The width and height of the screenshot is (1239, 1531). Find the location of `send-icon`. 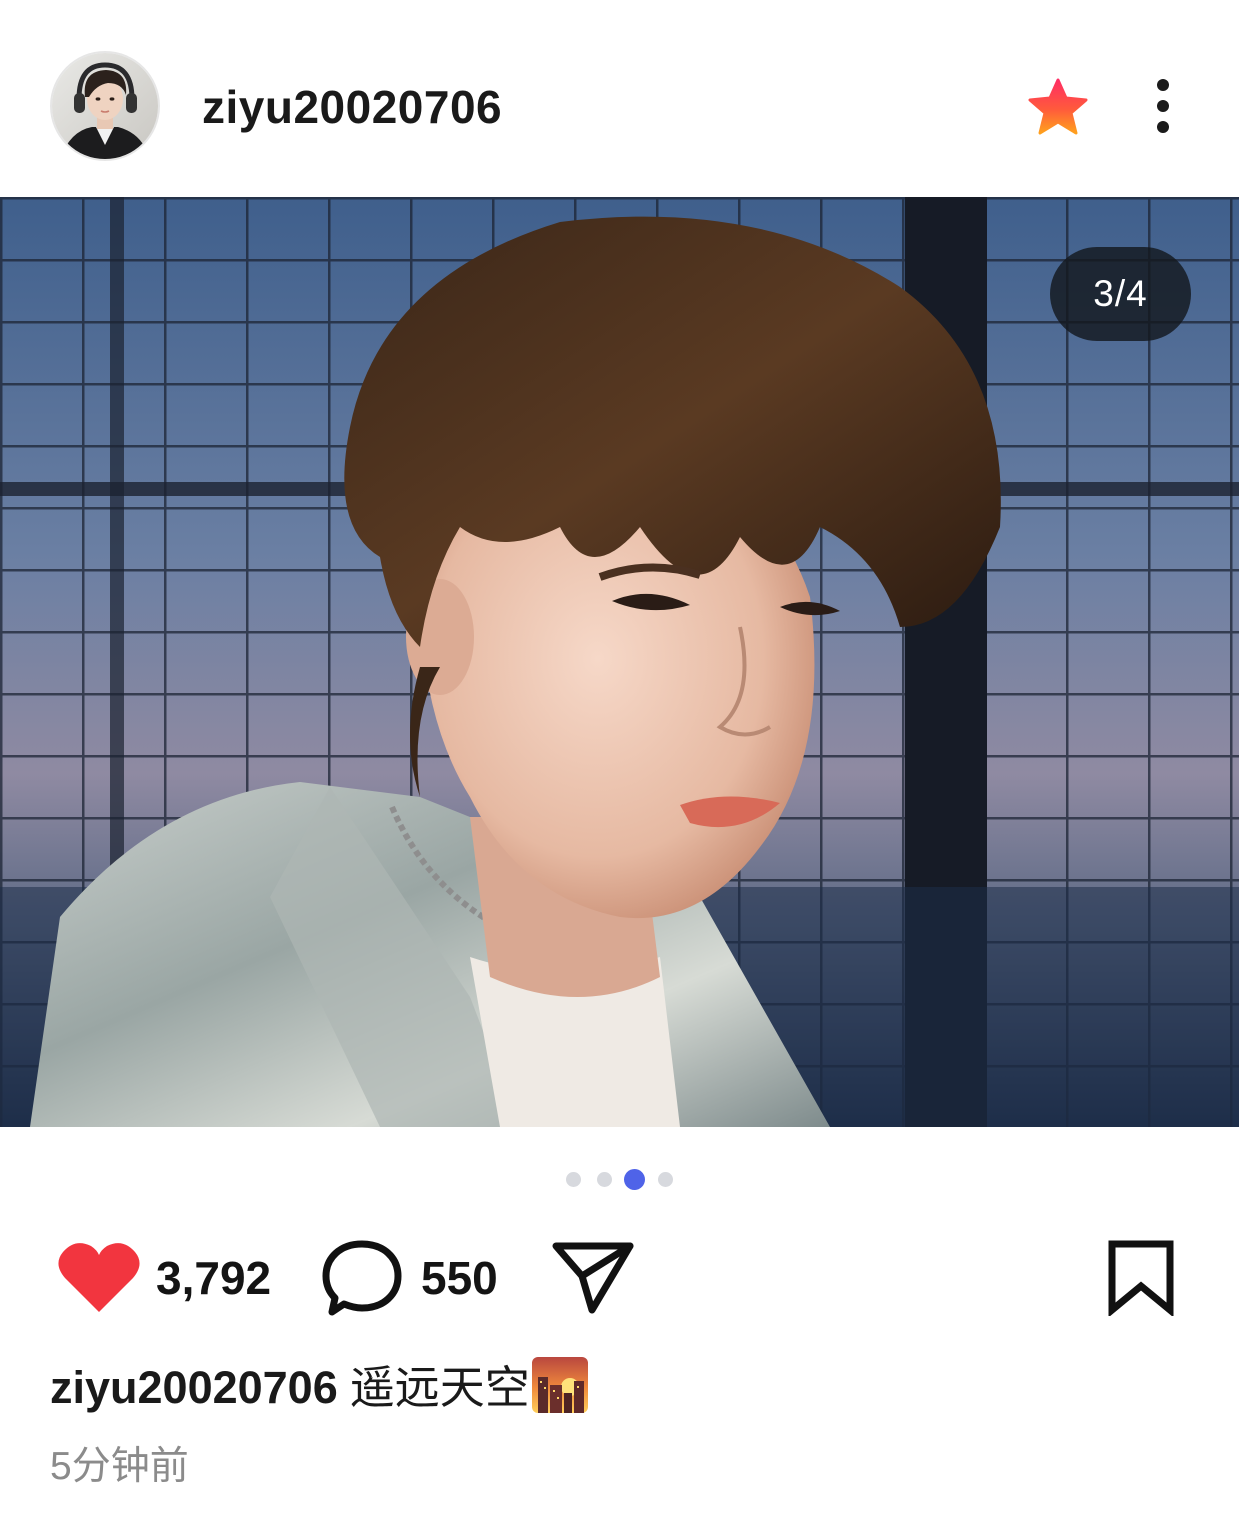

send-icon is located at coordinates (593, 1277).